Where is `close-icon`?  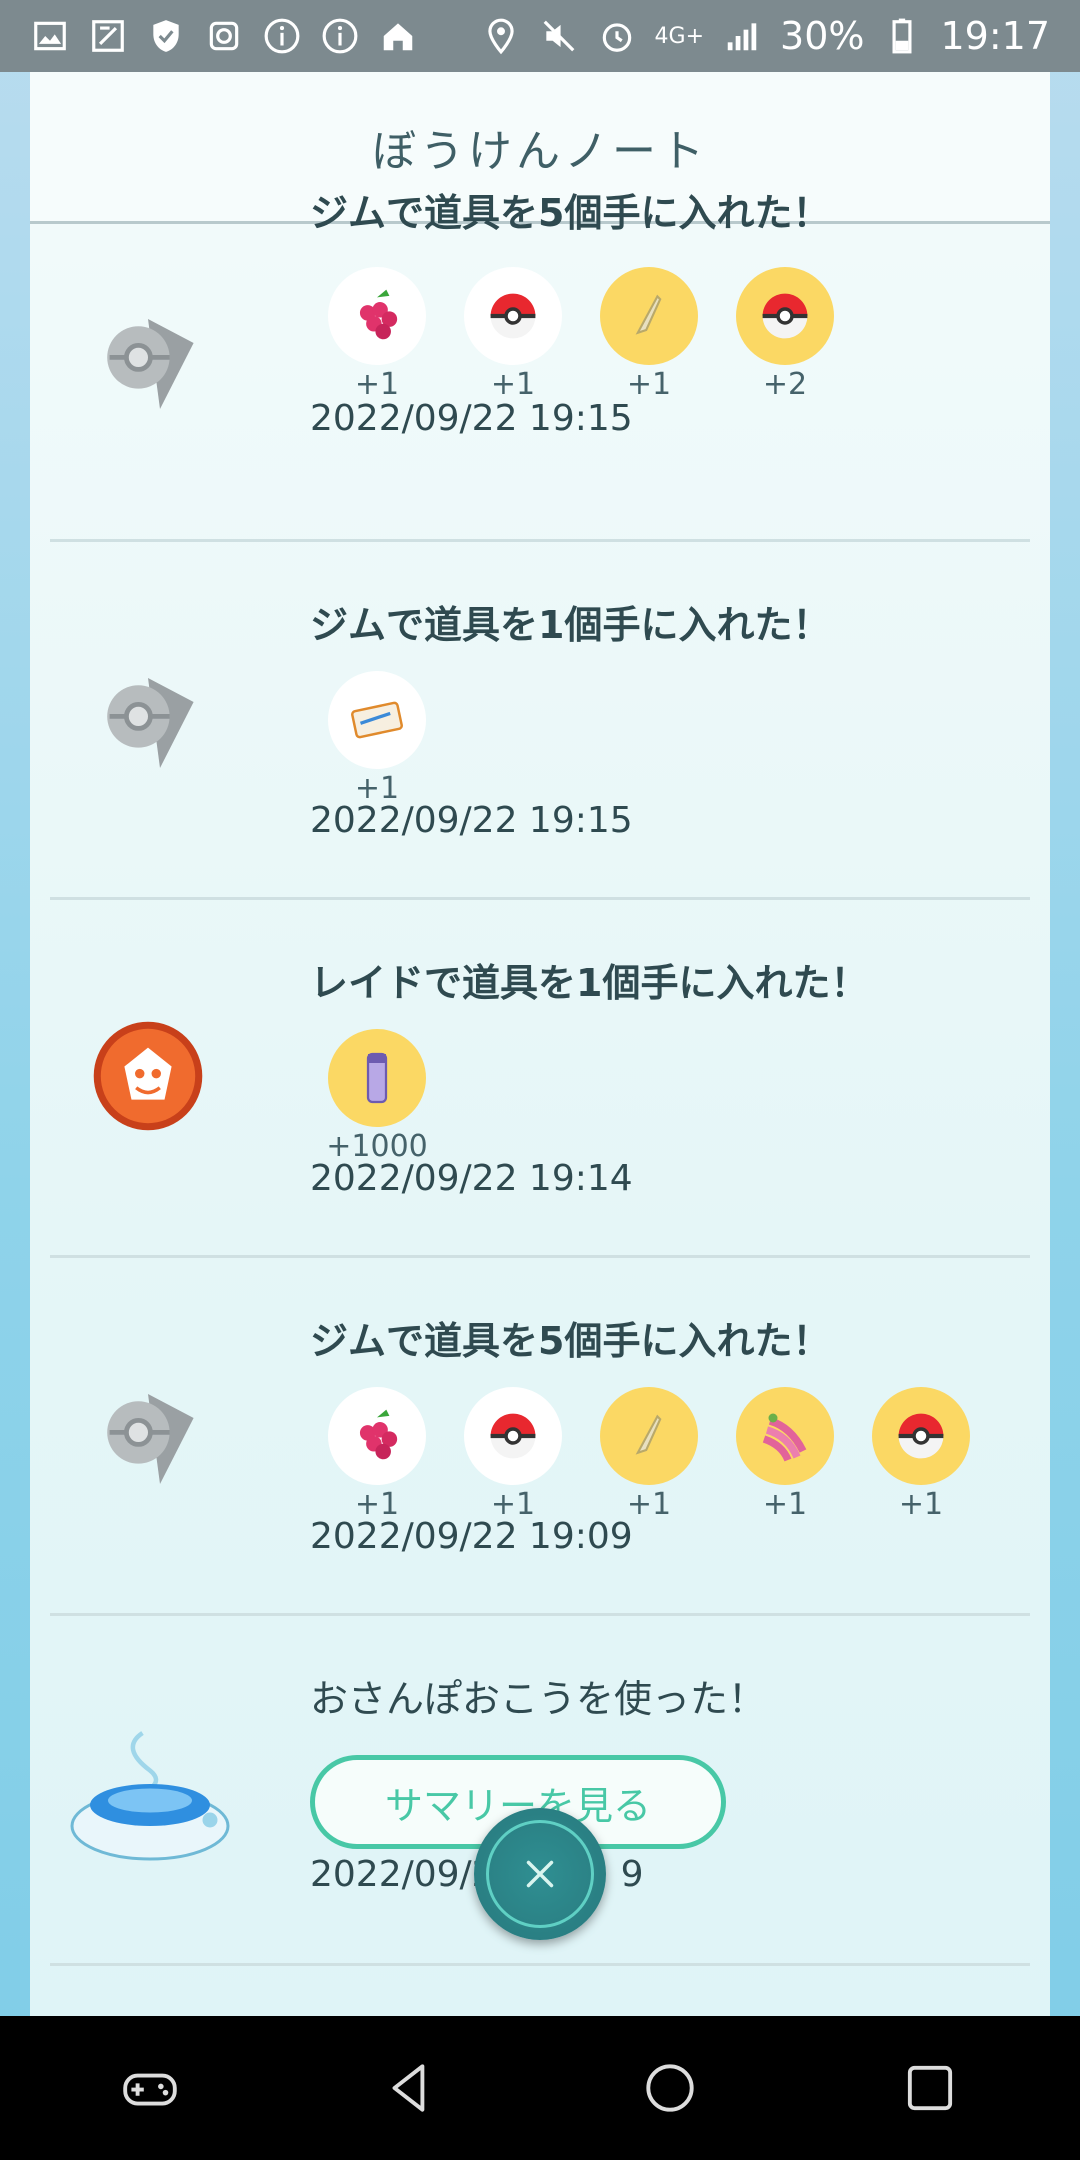
close-icon is located at coordinates (540, 1874).